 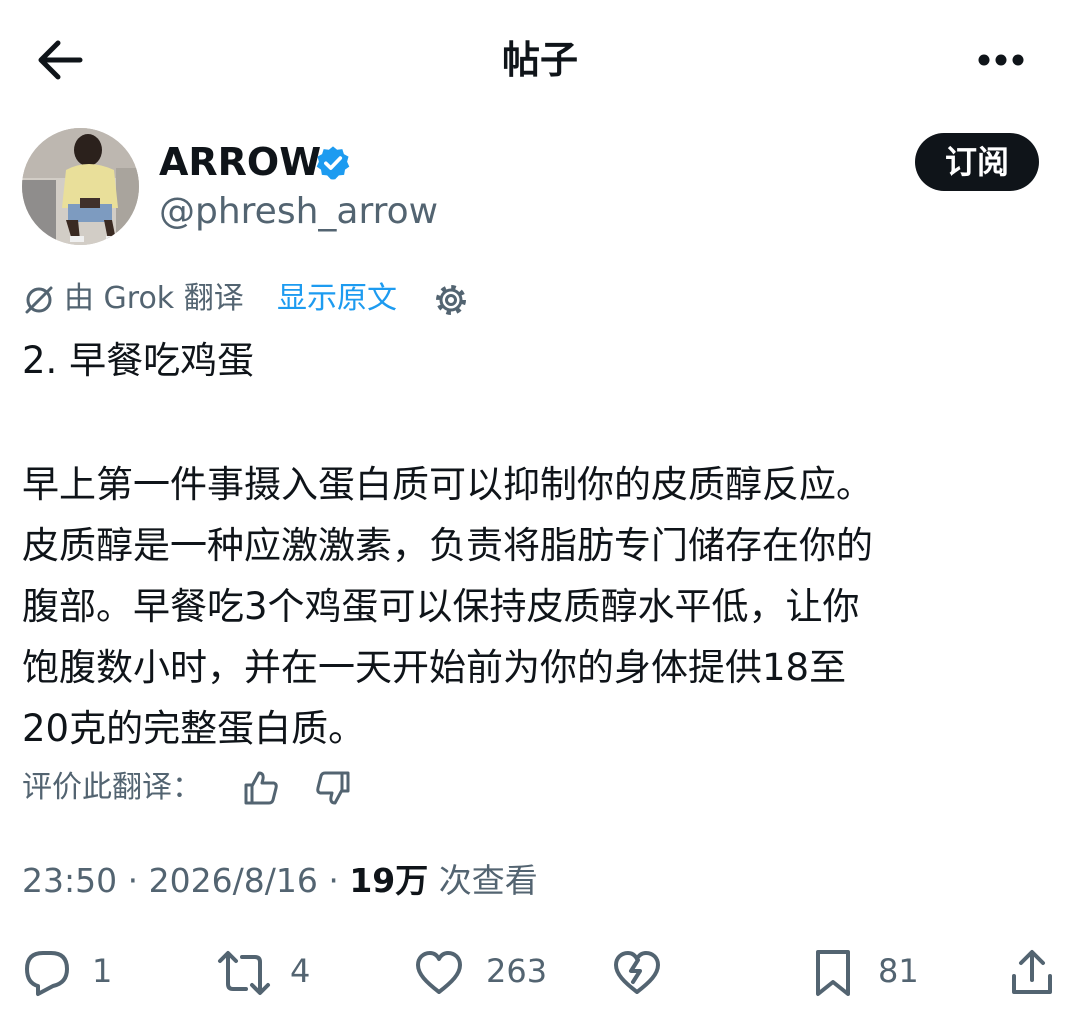 I want to click on verified-badge-icon, so click(x=333, y=163).